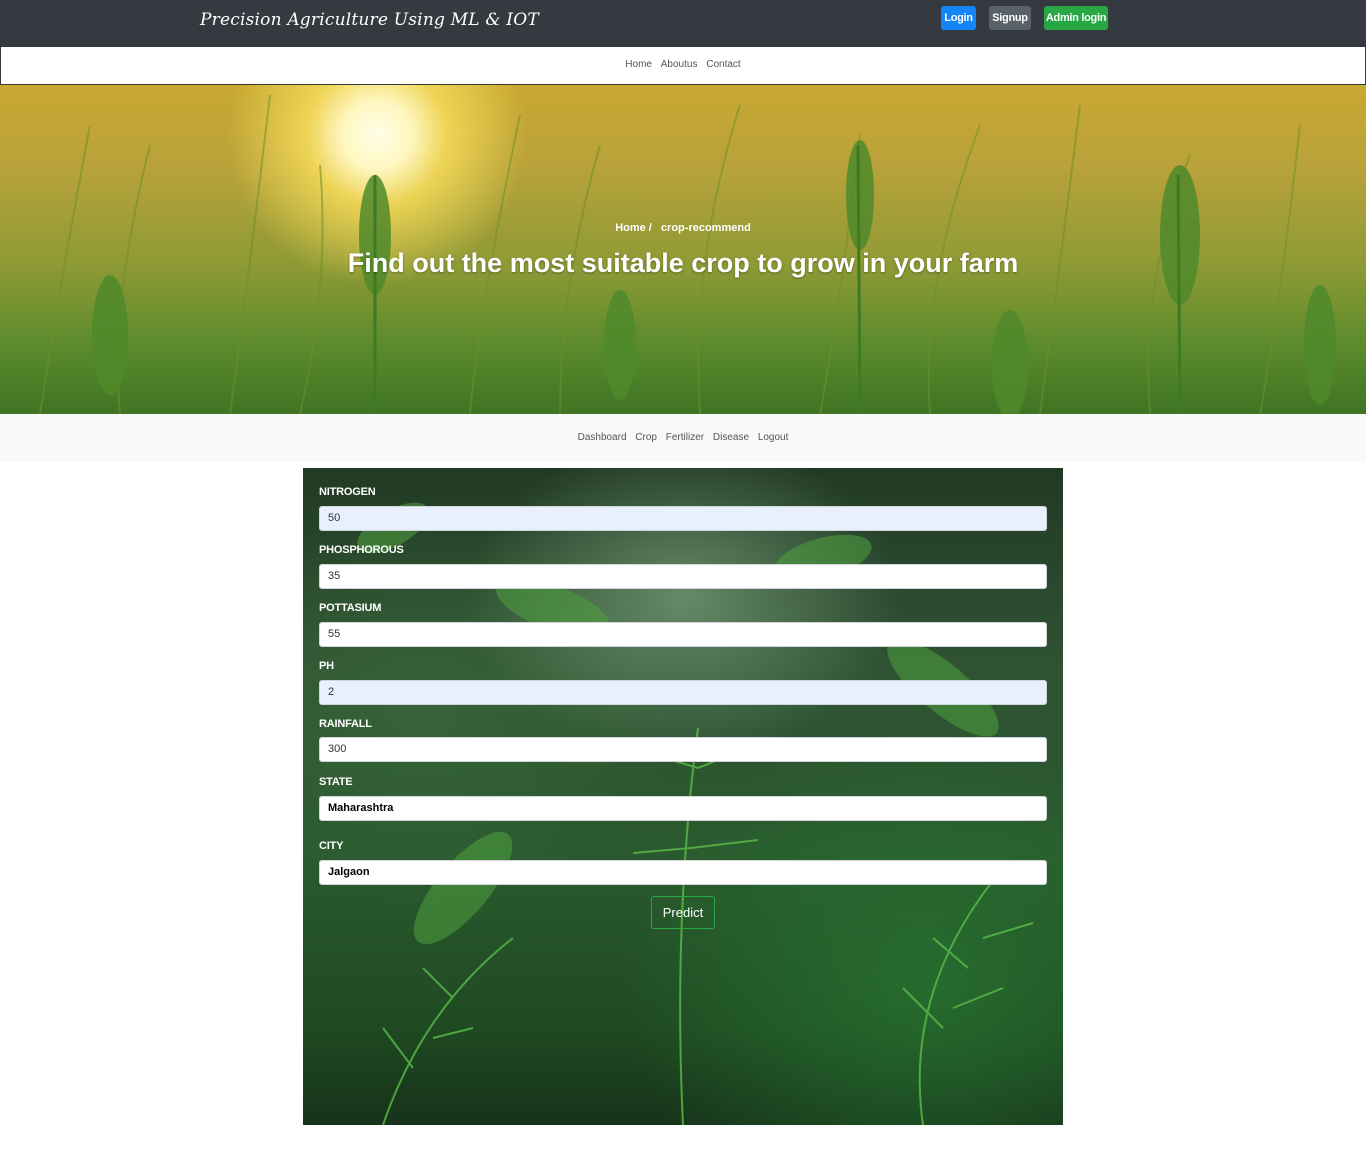 The image size is (1366, 1163). What do you see at coordinates (679, 64) in the screenshot?
I see `nav-aboutus-link: Aboutus` at bounding box center [679, 64].